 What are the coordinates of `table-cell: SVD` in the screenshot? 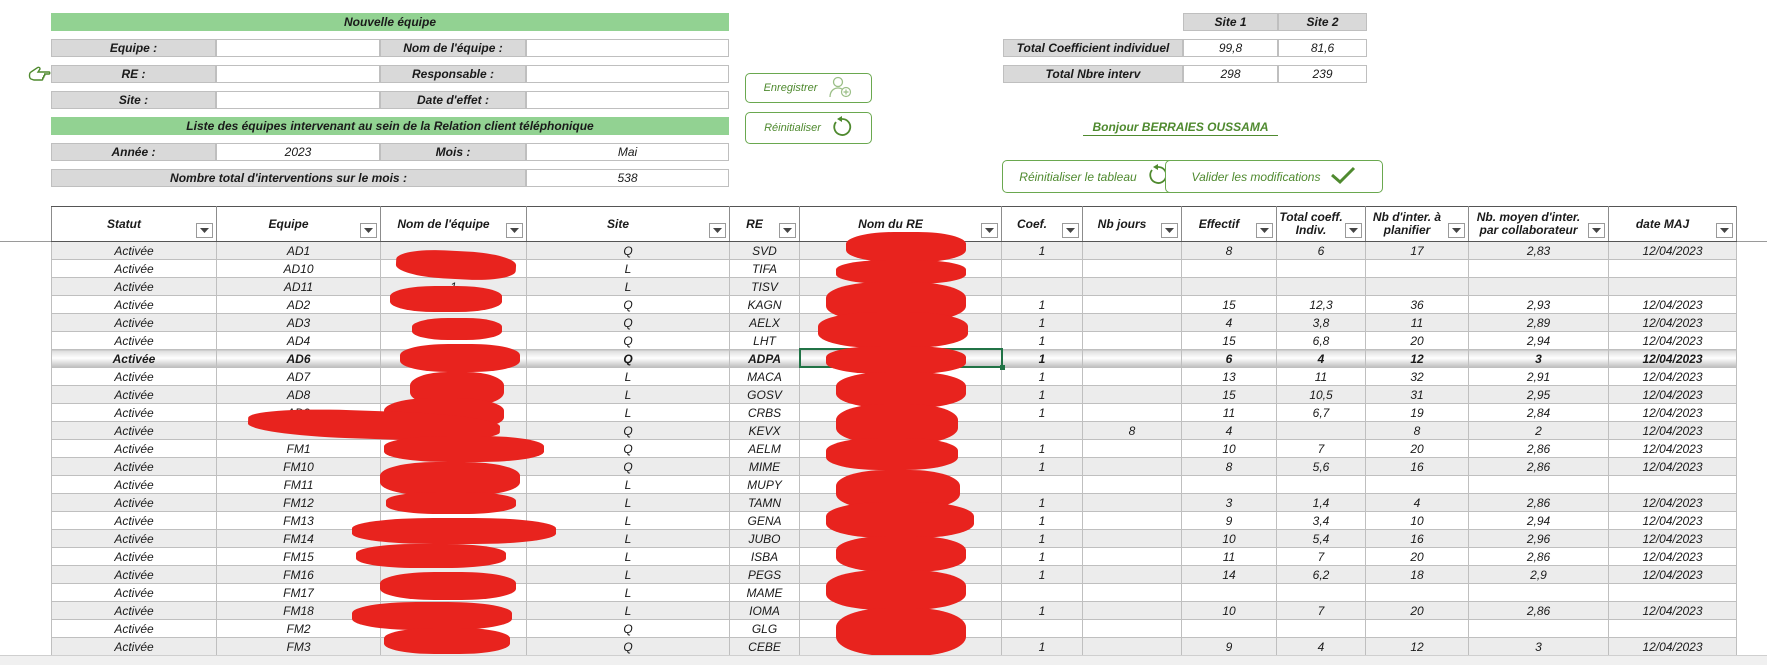 It's located at (764, 250).